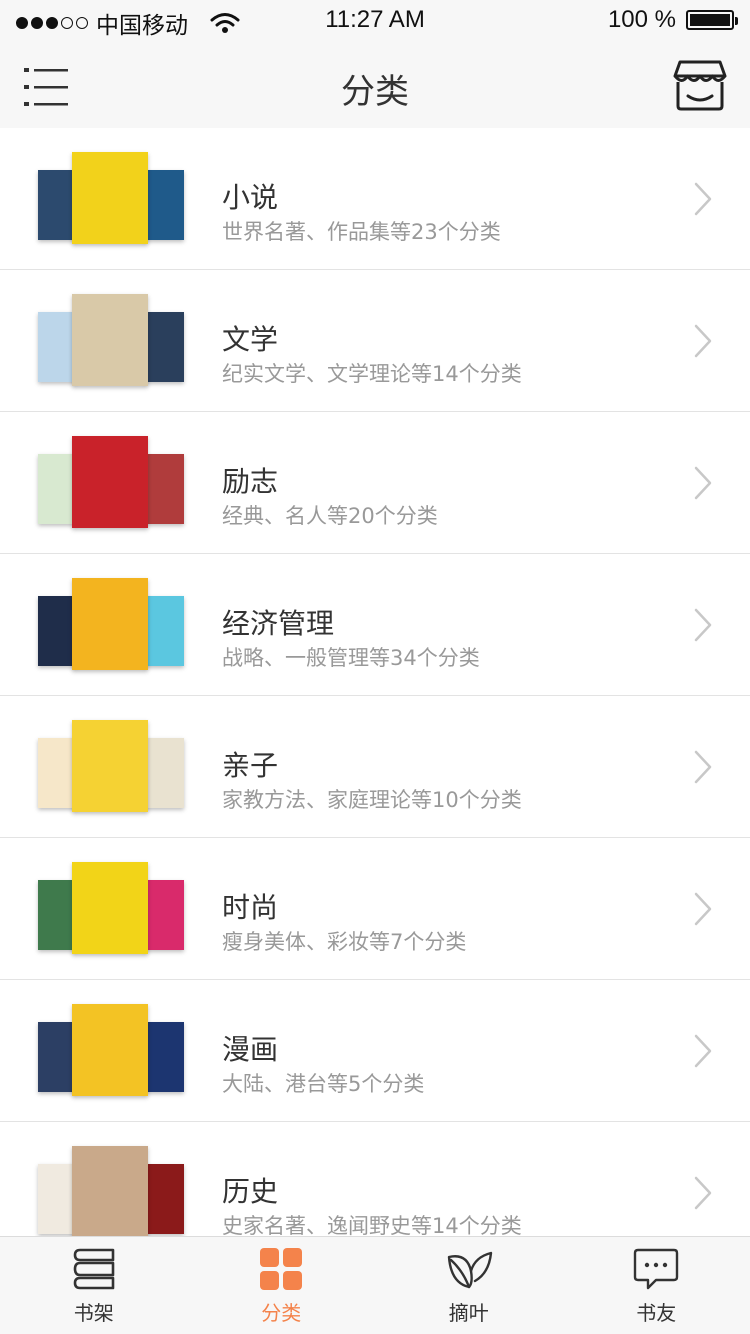 The height and width of the screenshot is (1334, 750). I want to click on battery-icon, so click(712, 20).